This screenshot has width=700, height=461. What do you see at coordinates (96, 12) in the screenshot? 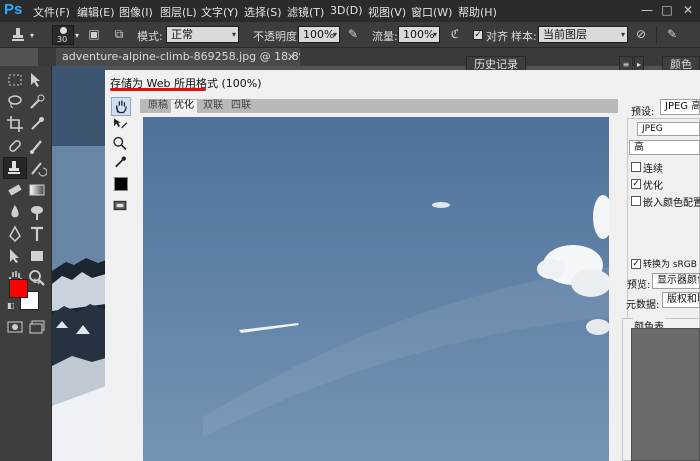
I see `menu-edit: 编辑(E)` at bounding box center [96, 12].